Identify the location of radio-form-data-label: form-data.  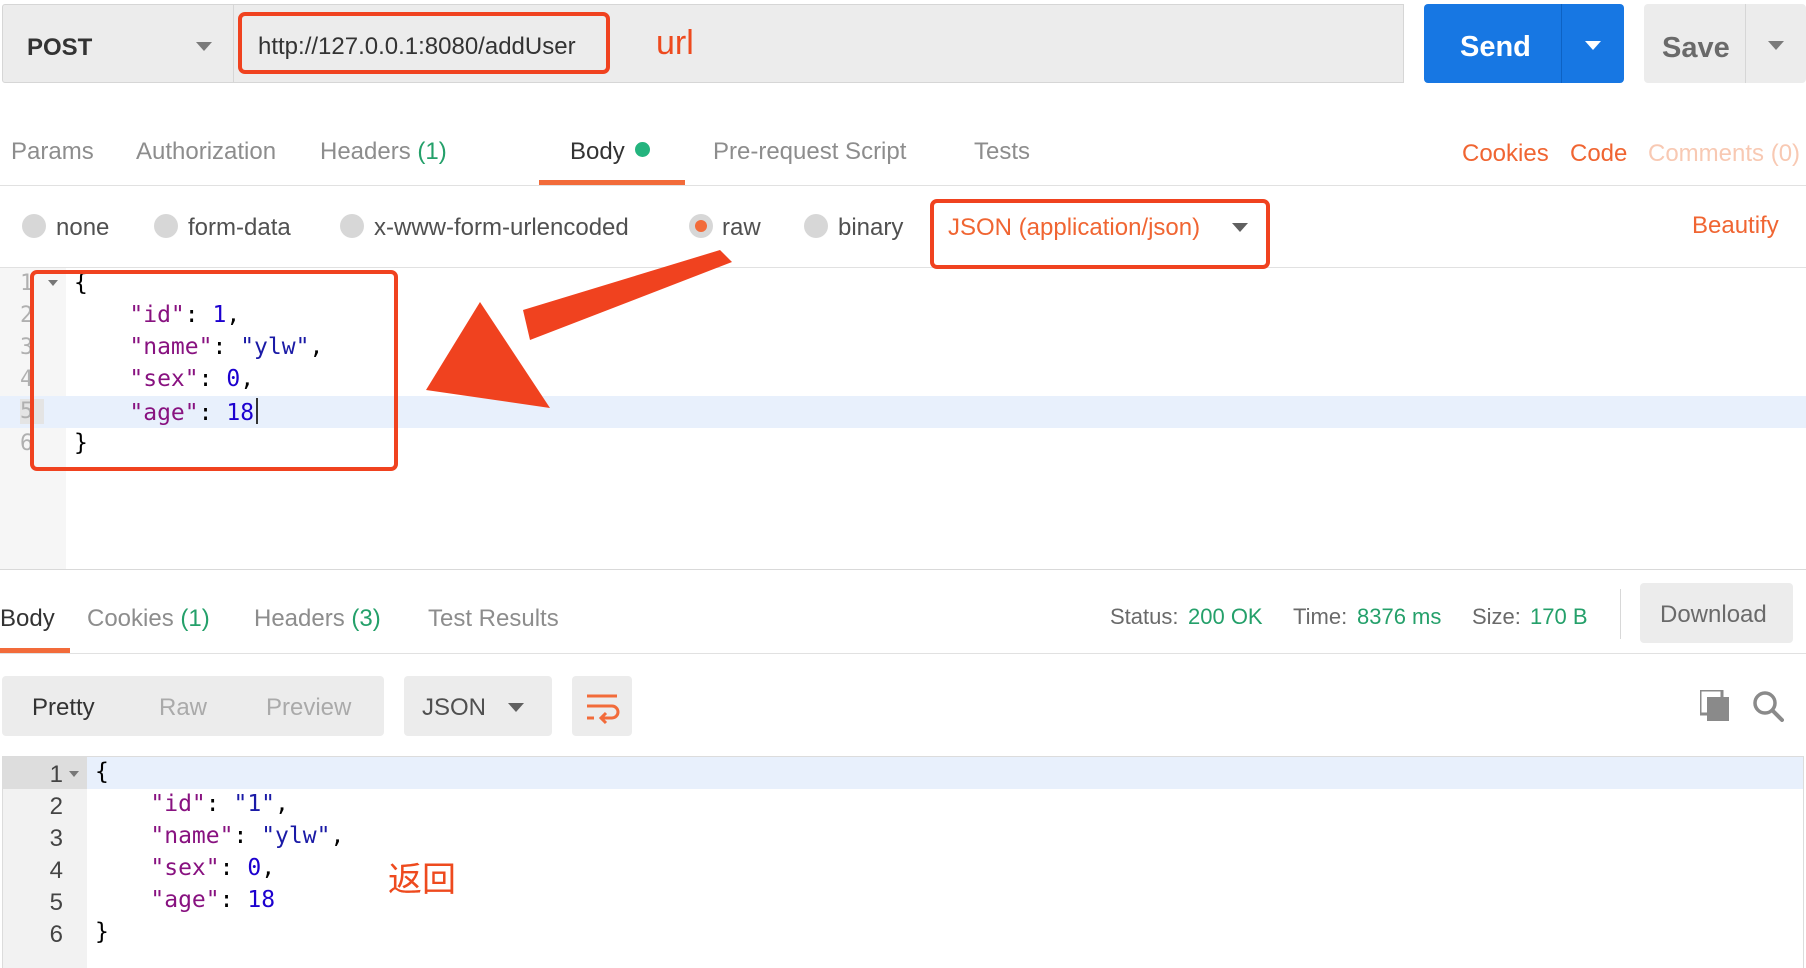
(239, 228).